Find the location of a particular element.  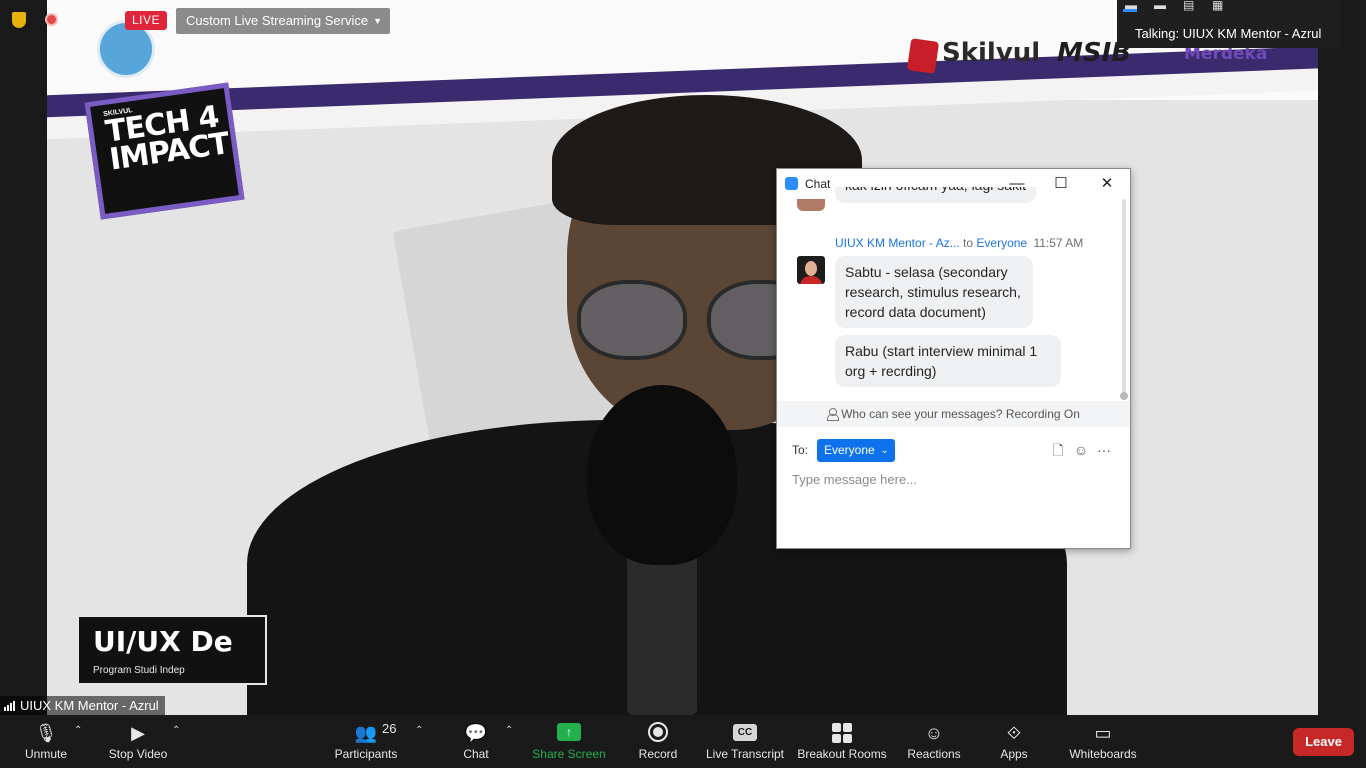

recipient-dropdown: Everyone ⌄ is located at coordinates (856, 450).